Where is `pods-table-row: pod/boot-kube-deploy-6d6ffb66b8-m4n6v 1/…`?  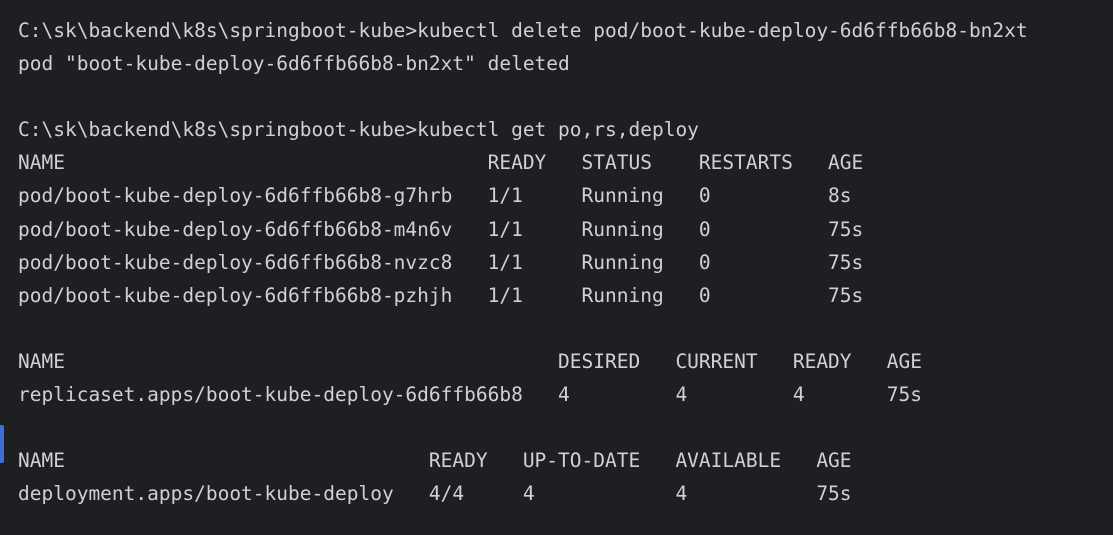 pods-table-row: pod/boot-kube-deploy-6d6ffb66b8-m4n6v 1/… is located at coordinates (441, 229).